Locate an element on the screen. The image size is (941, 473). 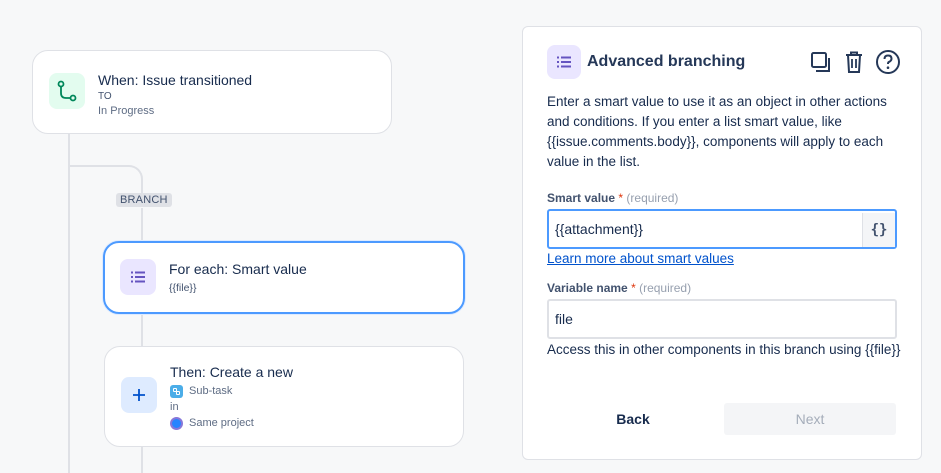
plus-icon is located at coordinates (139, 395).